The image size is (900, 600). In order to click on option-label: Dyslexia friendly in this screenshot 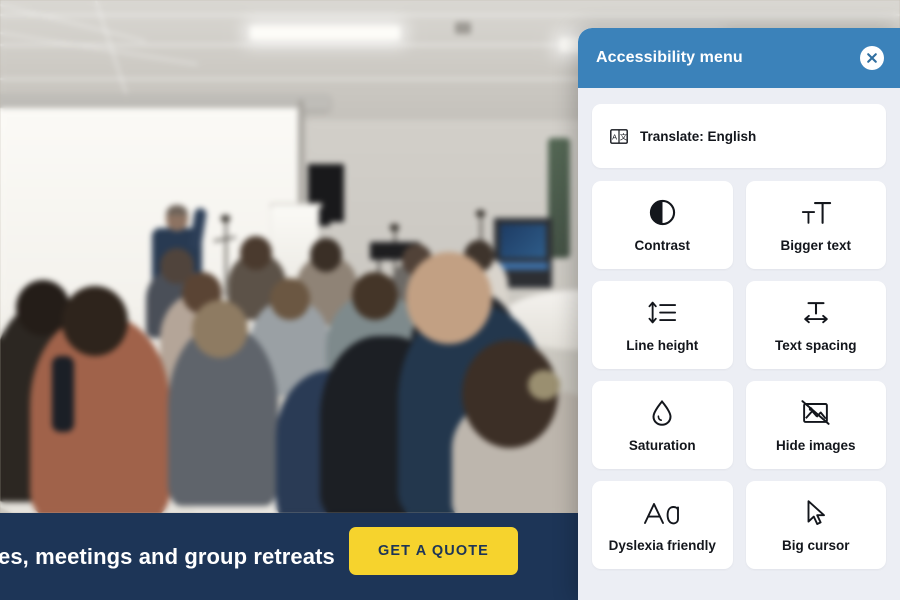, I will do `click(662, 545)`.